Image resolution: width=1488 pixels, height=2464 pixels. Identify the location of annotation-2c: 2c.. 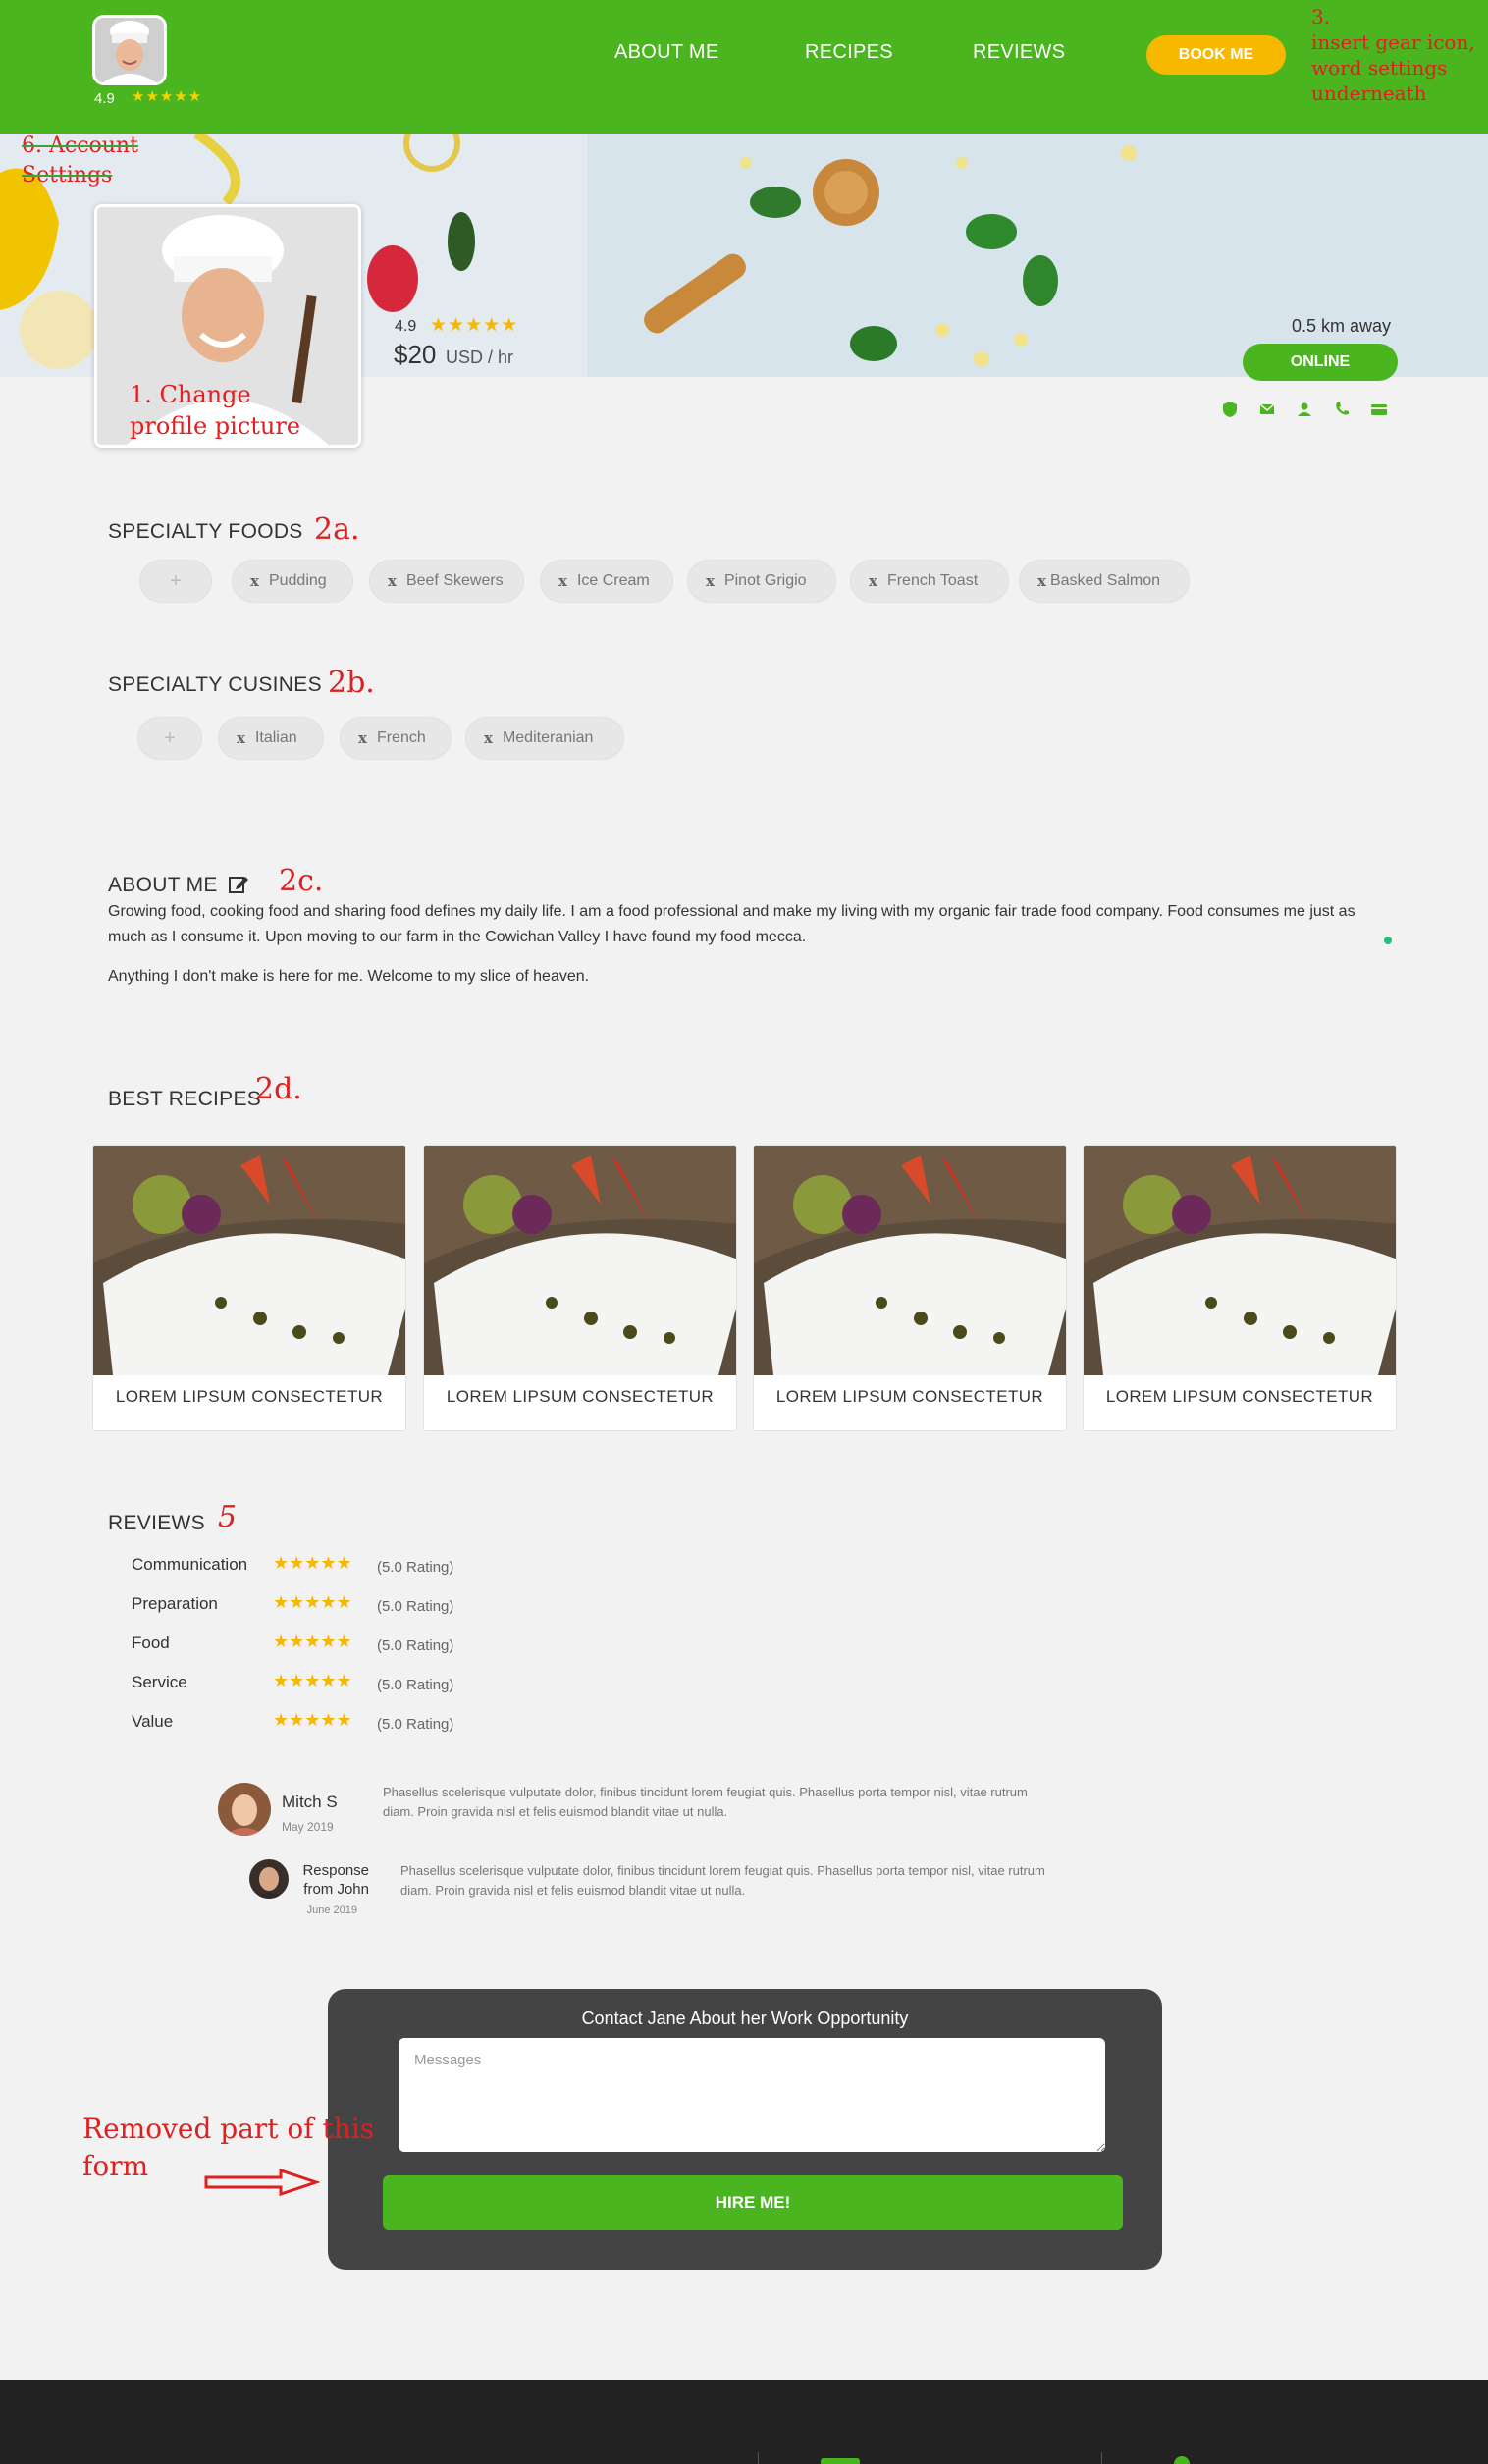
(301, 881).